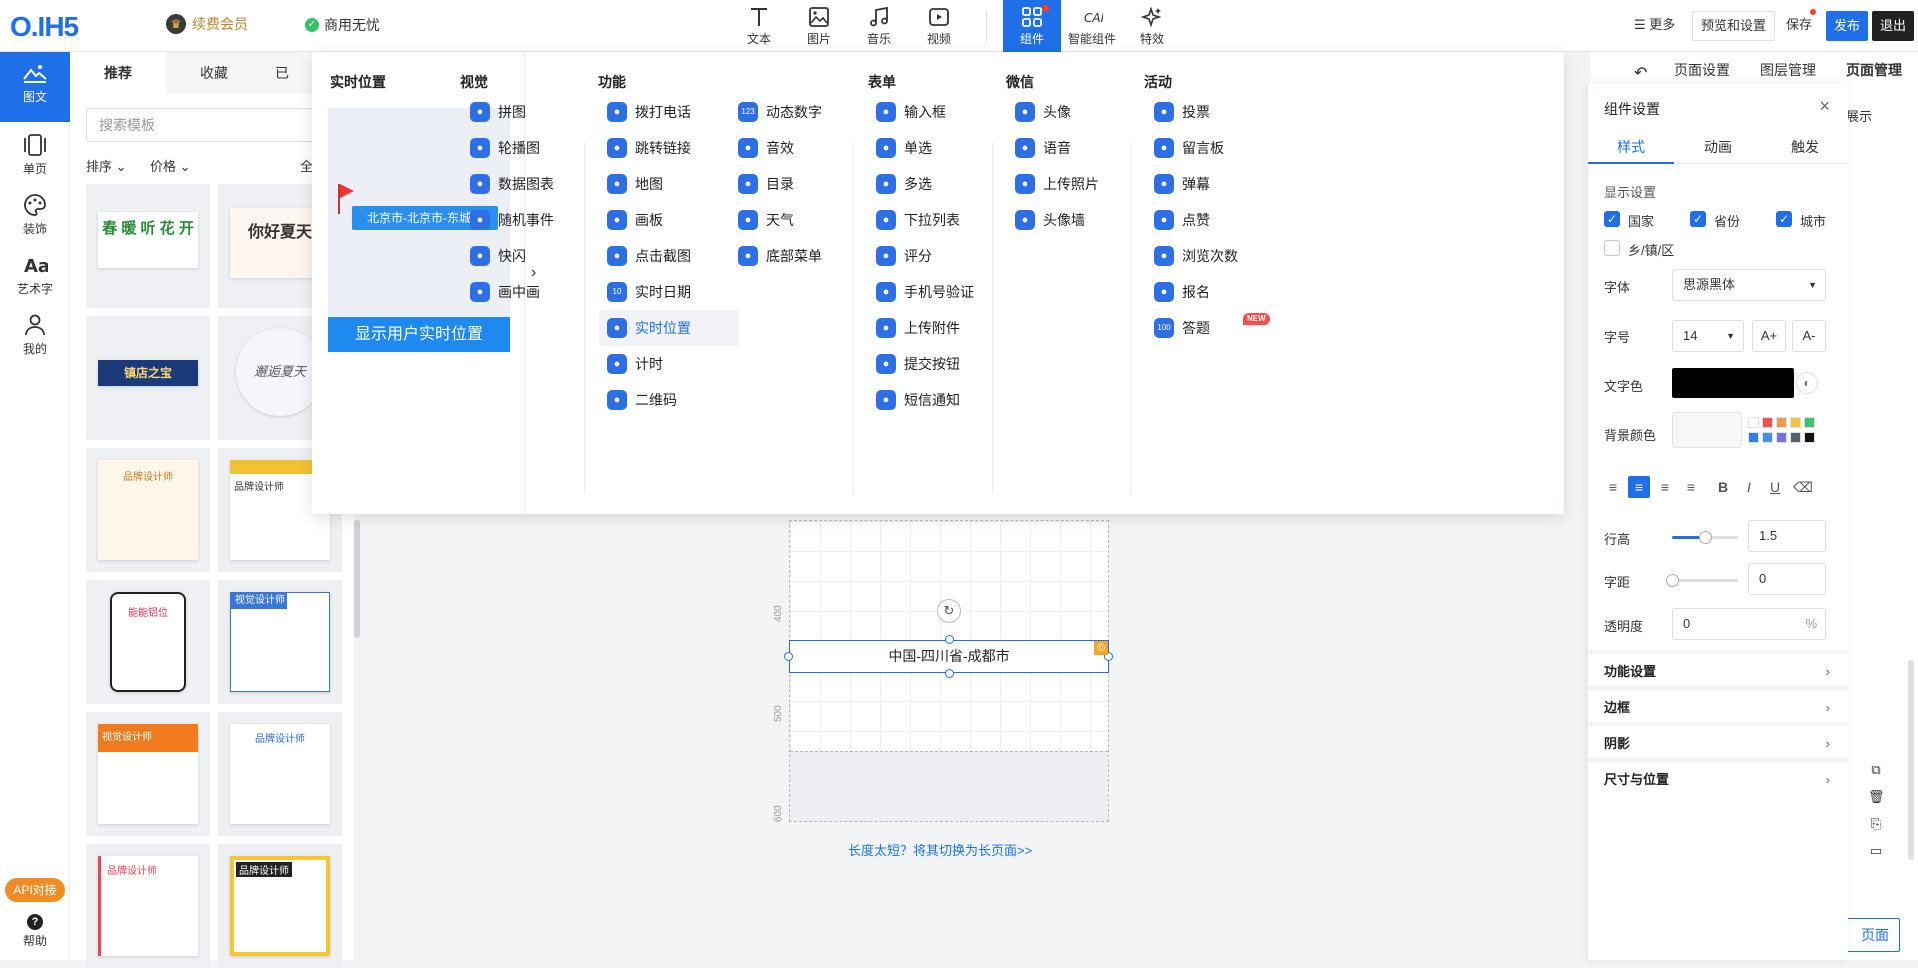 This screenshot has width=1918, height=968. What do you see at coordinates (532, 220) in the screenshot?
I see `menu-item-dice: ● 随机事件` at bounding box center [532, 220].